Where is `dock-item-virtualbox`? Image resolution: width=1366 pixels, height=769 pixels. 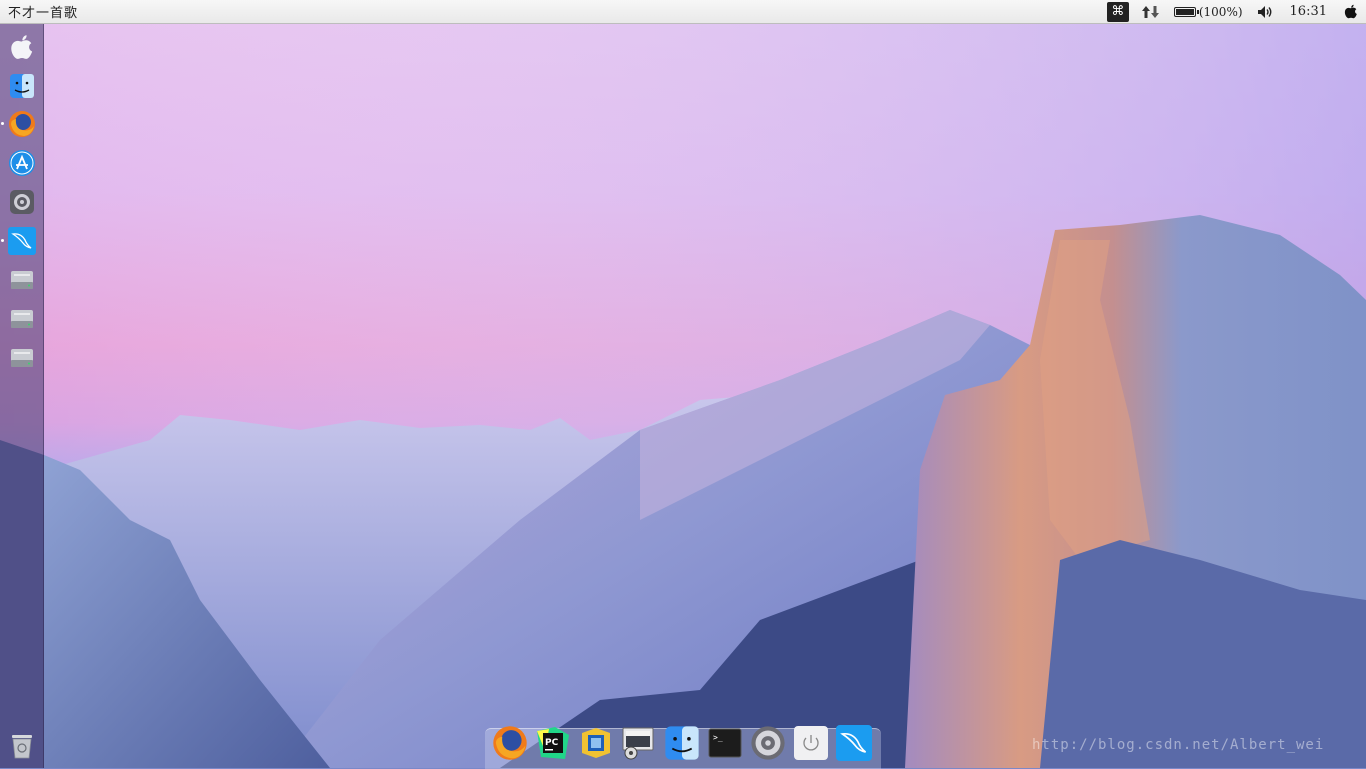
dock-item-virtualbox is located at coordinates (596, 743).